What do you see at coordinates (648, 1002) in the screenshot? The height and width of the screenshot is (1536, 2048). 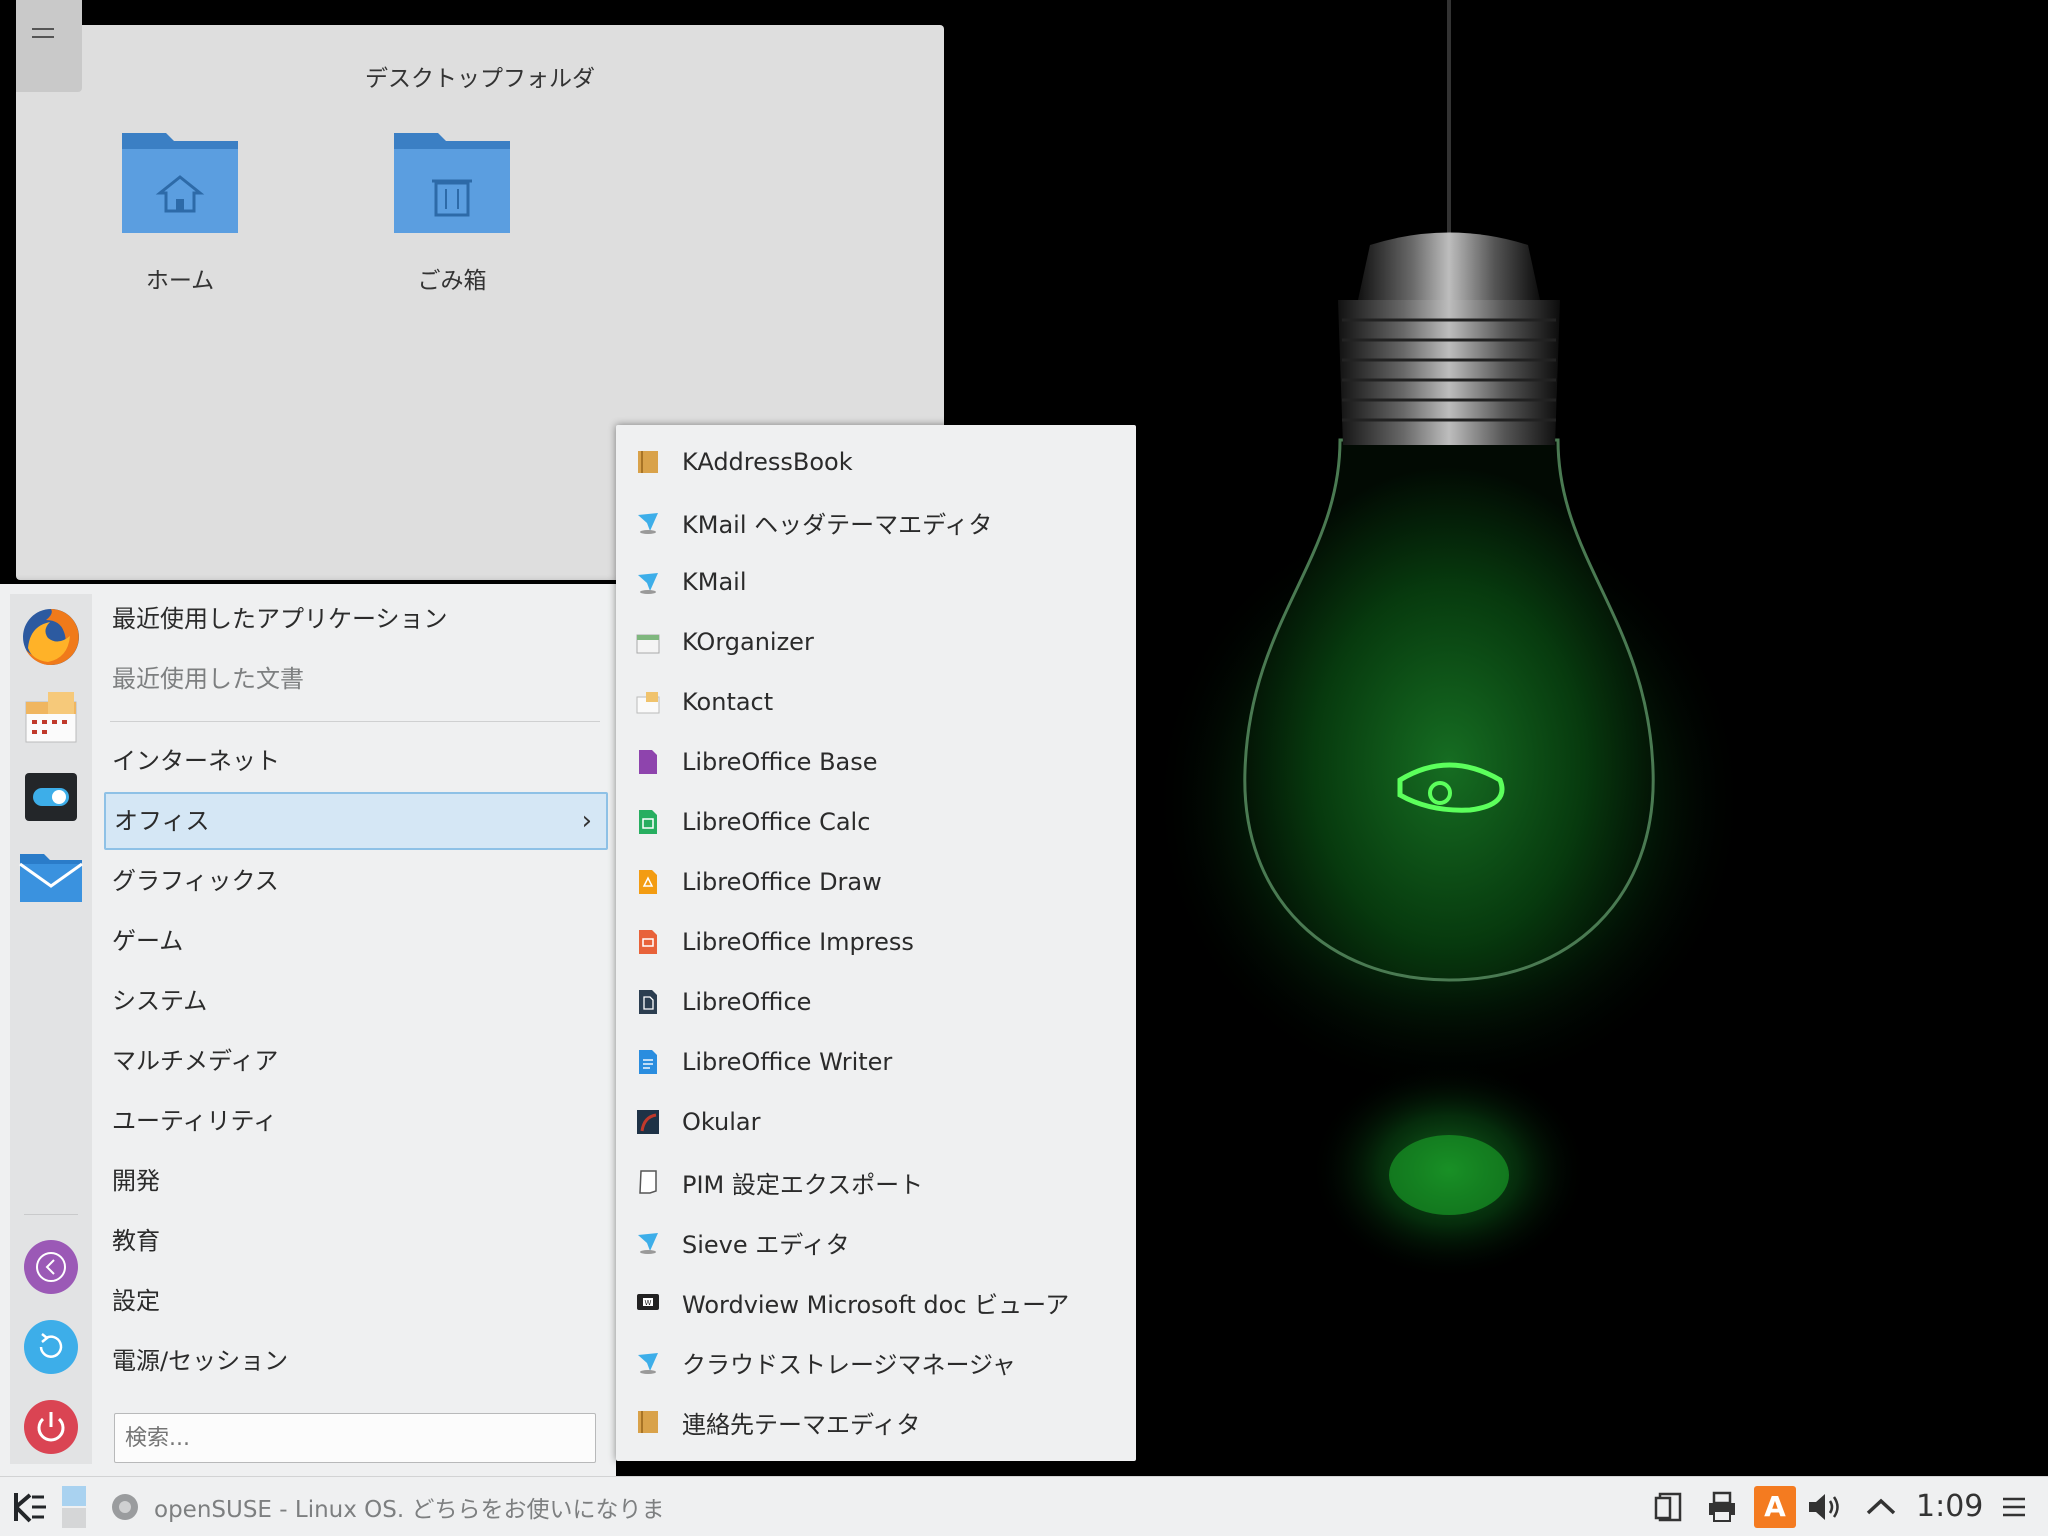 I see `libreoffice-icon` at bounding box center [648, 1002].